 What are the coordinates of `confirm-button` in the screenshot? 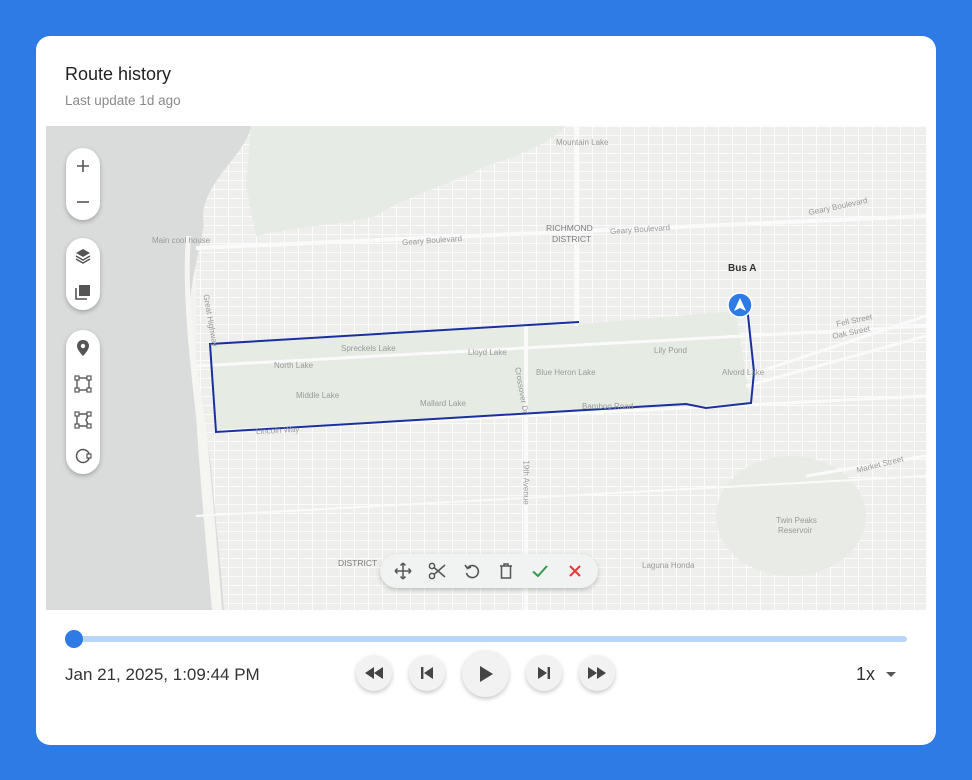 It's located at (540, 571).